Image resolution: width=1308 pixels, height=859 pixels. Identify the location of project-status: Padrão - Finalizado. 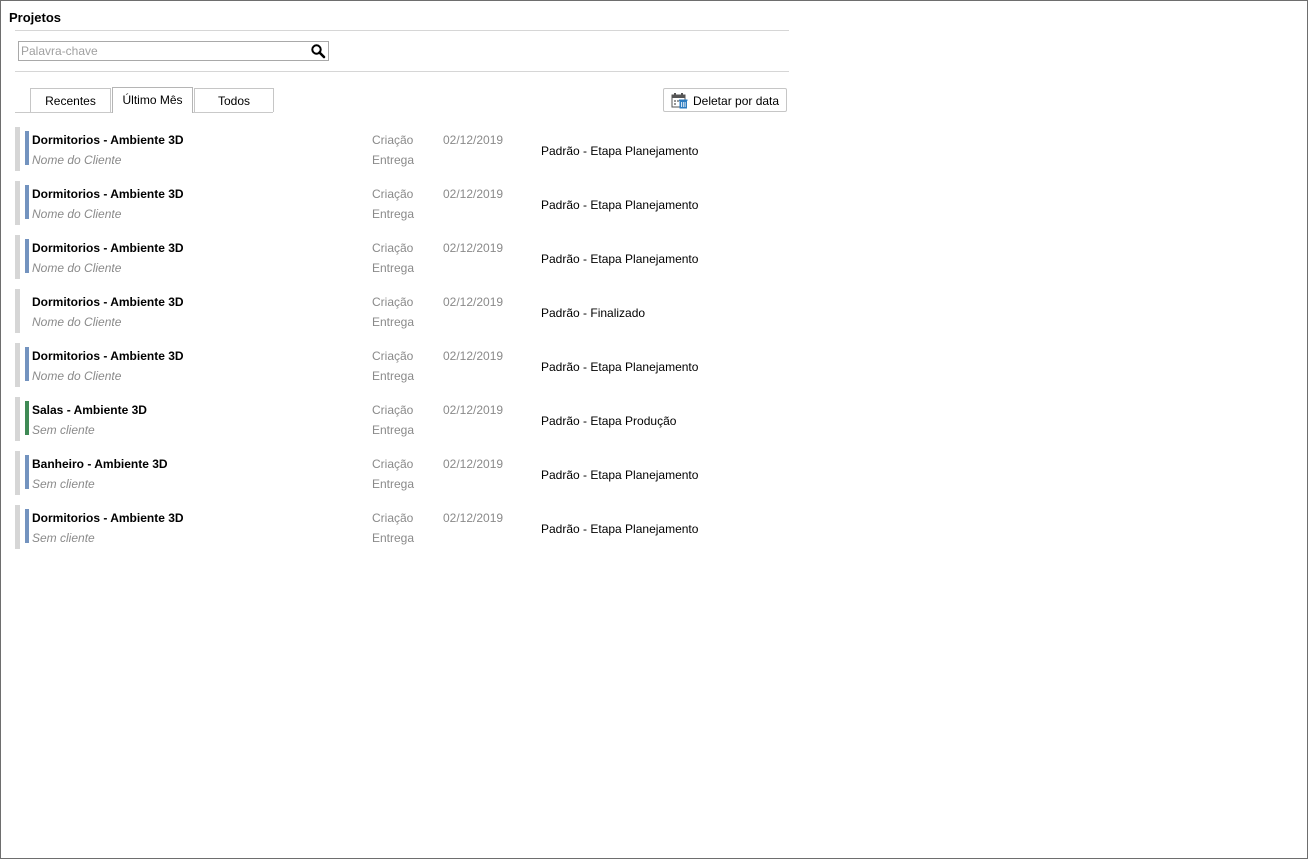
(593, 313).